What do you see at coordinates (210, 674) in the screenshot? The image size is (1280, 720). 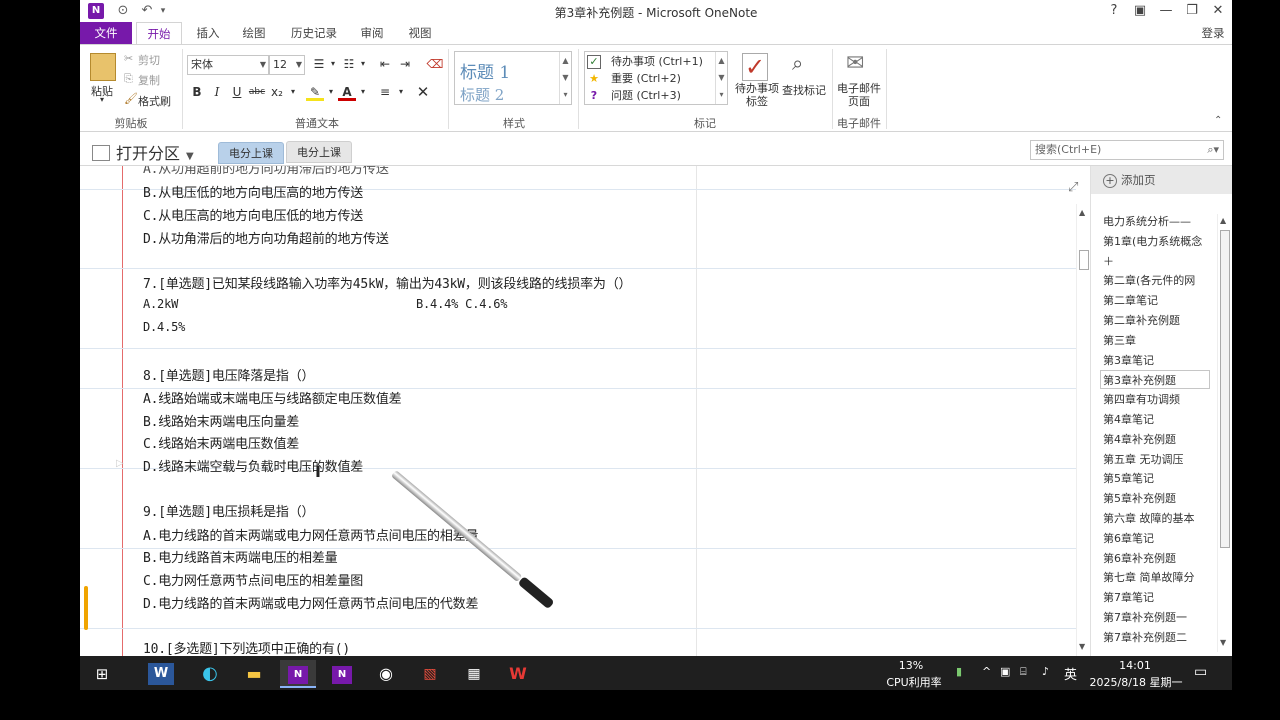 I see `edge-icon: ◐` at bounding box center [210, 674].